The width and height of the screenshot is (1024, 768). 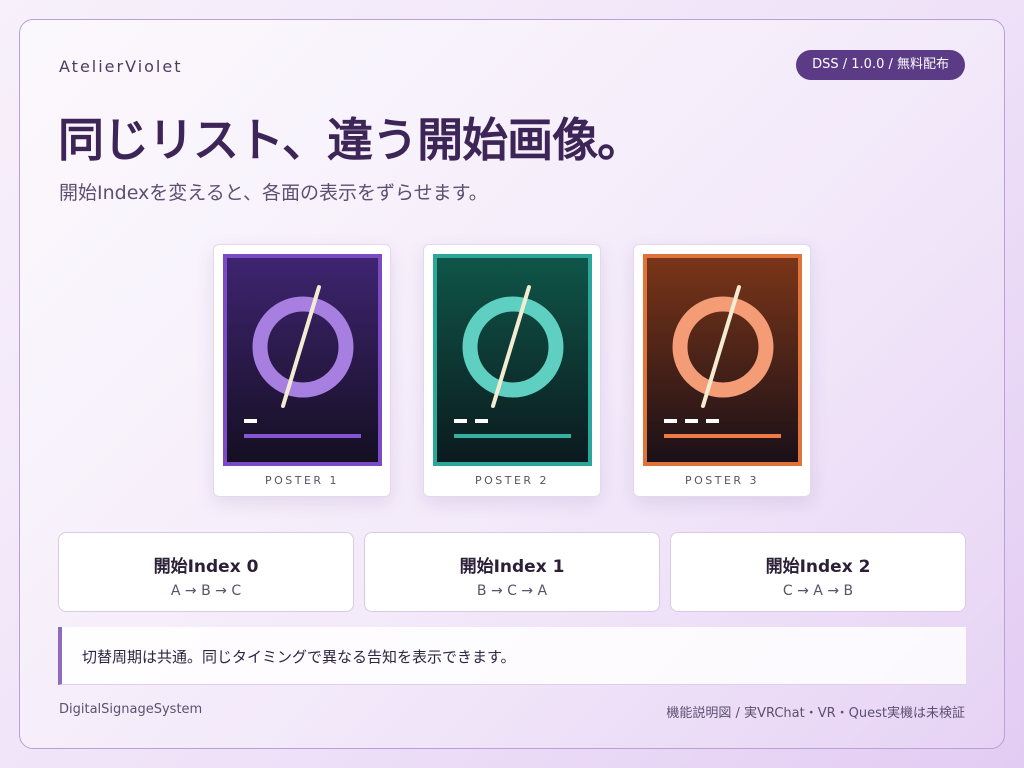 What do you see at coordinates (273, 193) in the screenshot?
I see `subline: 開始Indexを変えると、各面の表示をずらせます。` at bounding box center [273, 193].